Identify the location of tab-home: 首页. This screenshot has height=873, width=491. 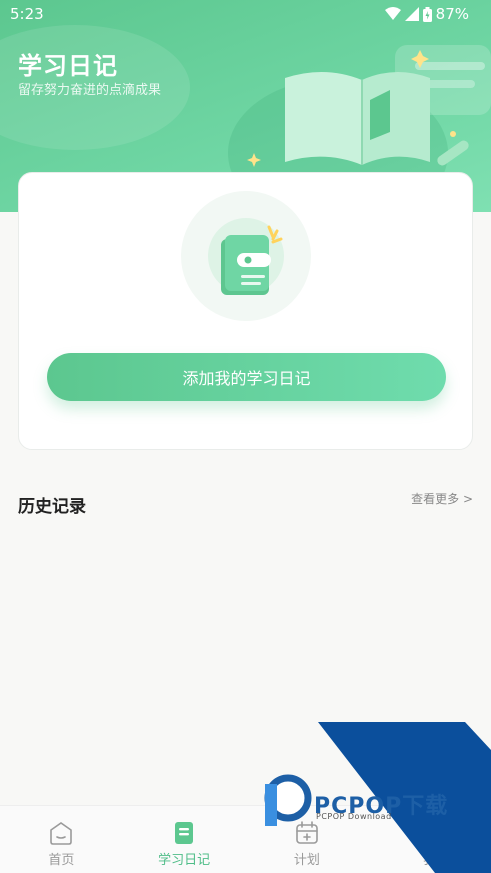
(61, 839).